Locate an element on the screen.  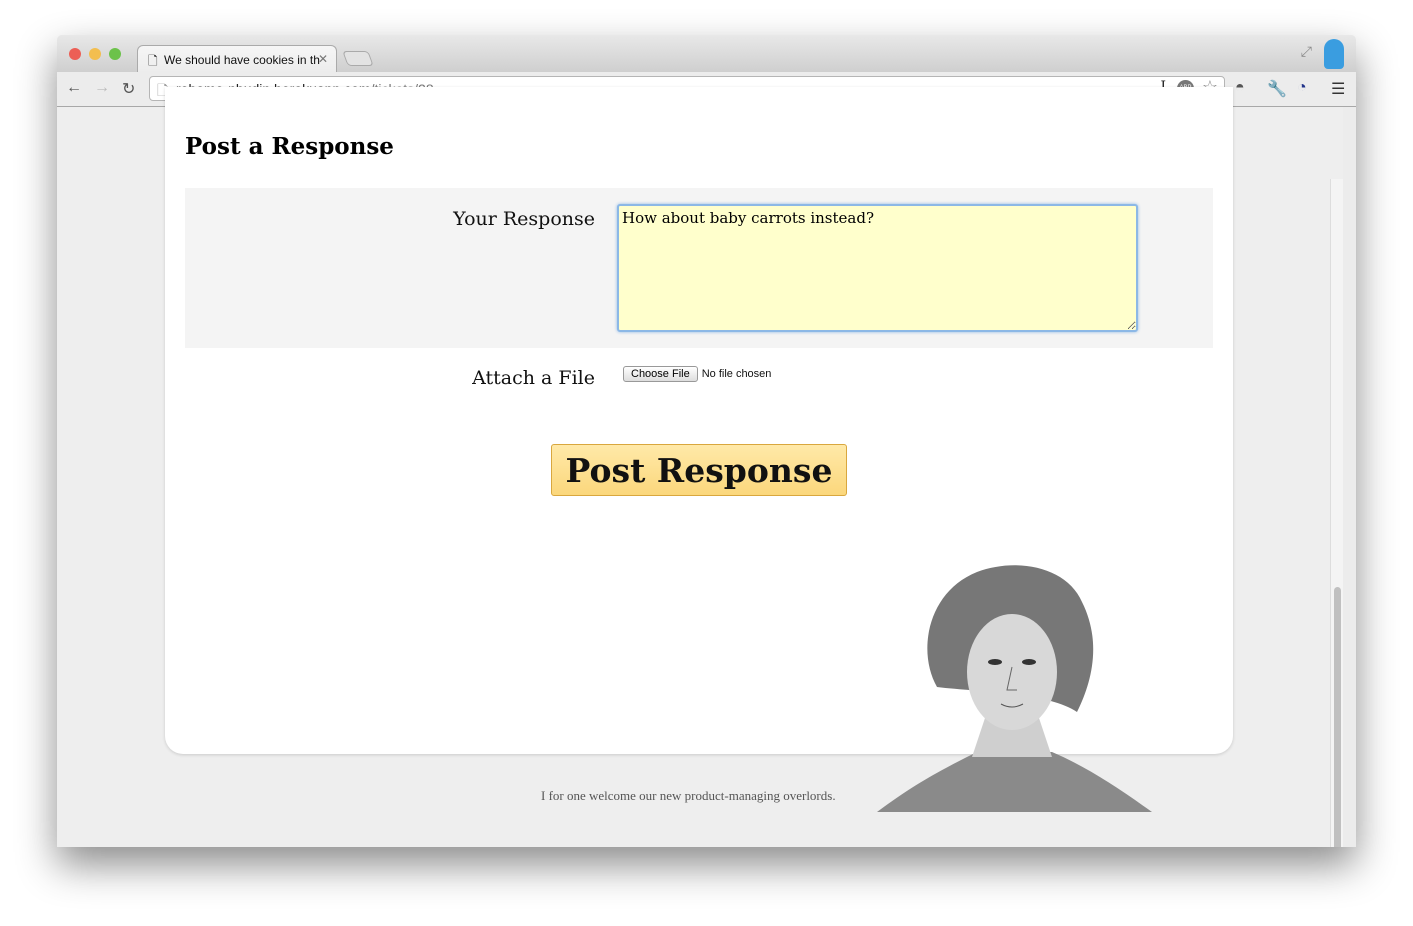
vertical-scrollbar is located at coordinates (1336, 513).